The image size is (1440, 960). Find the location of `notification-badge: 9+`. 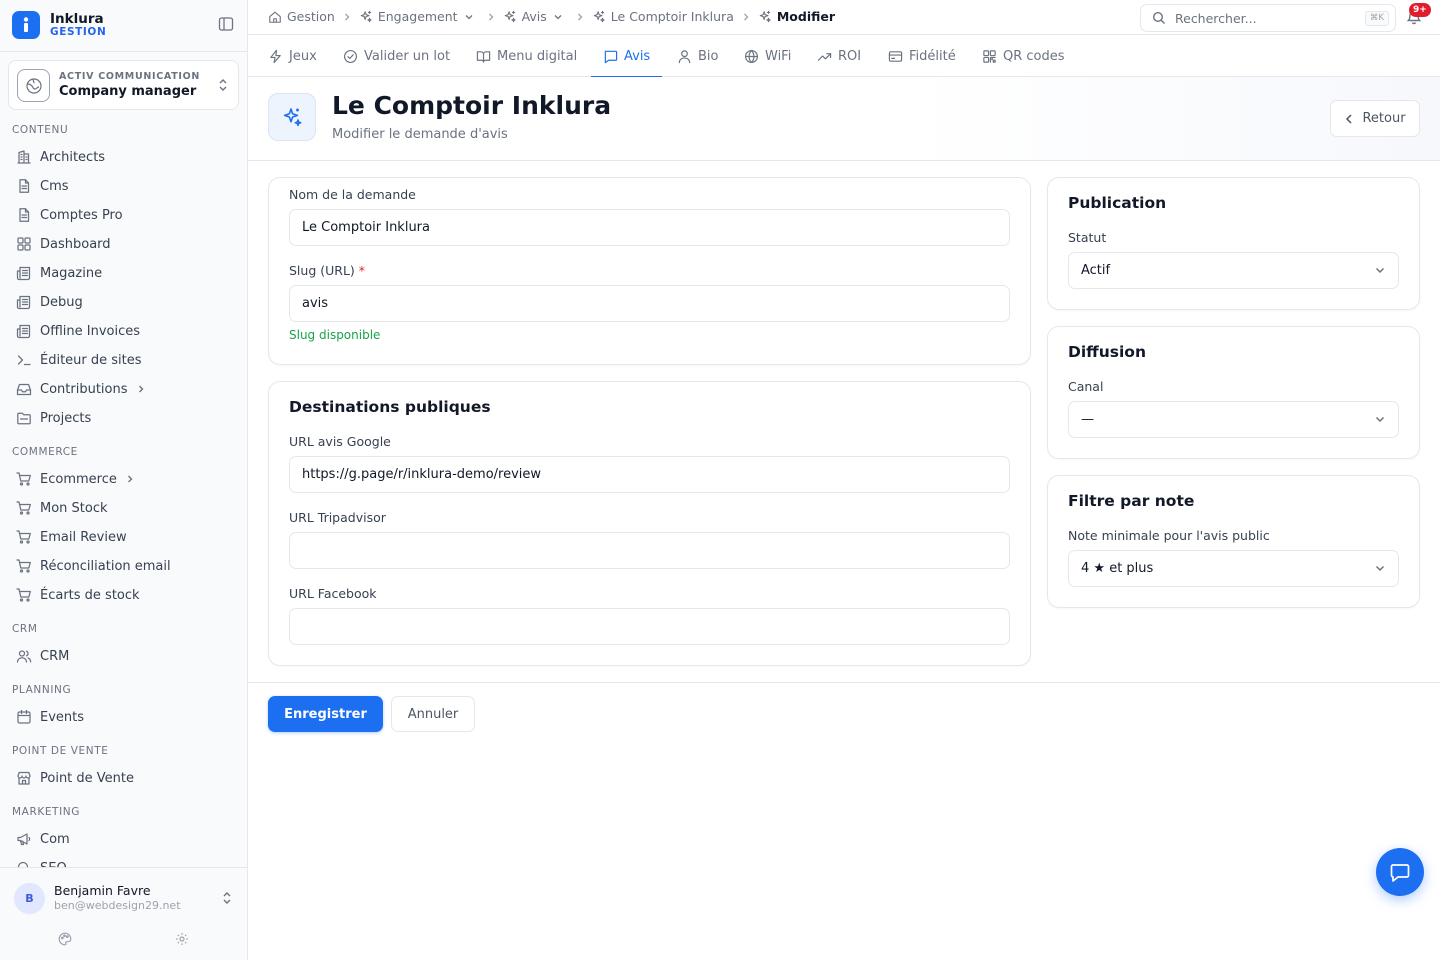

notification-badge: 9+ is located at coordinates (1420, 10).